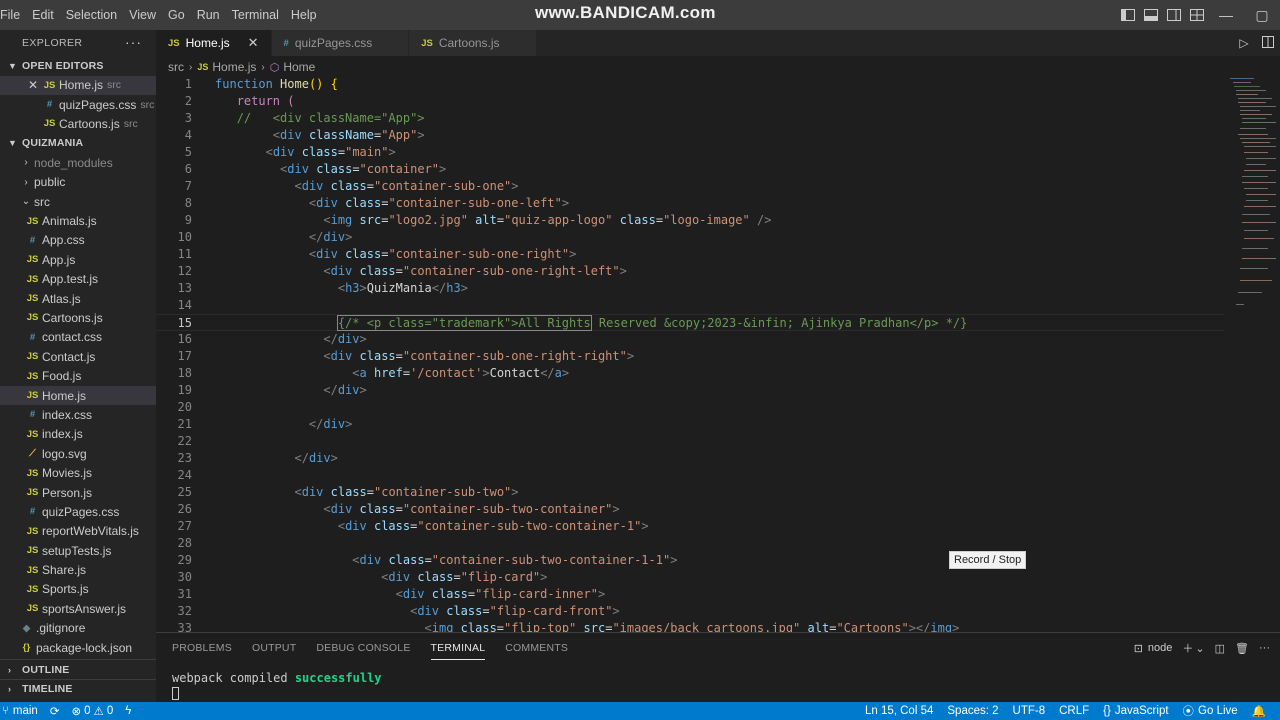 Image resolution: width=1280 pixels, height=720 pixels. Describe the element at coordinates (1252, 354) in the screenshot. I see `minimap` at that location.